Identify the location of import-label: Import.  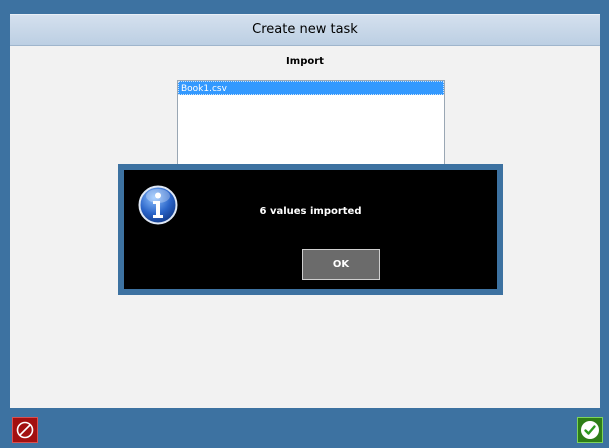
(305, 61).